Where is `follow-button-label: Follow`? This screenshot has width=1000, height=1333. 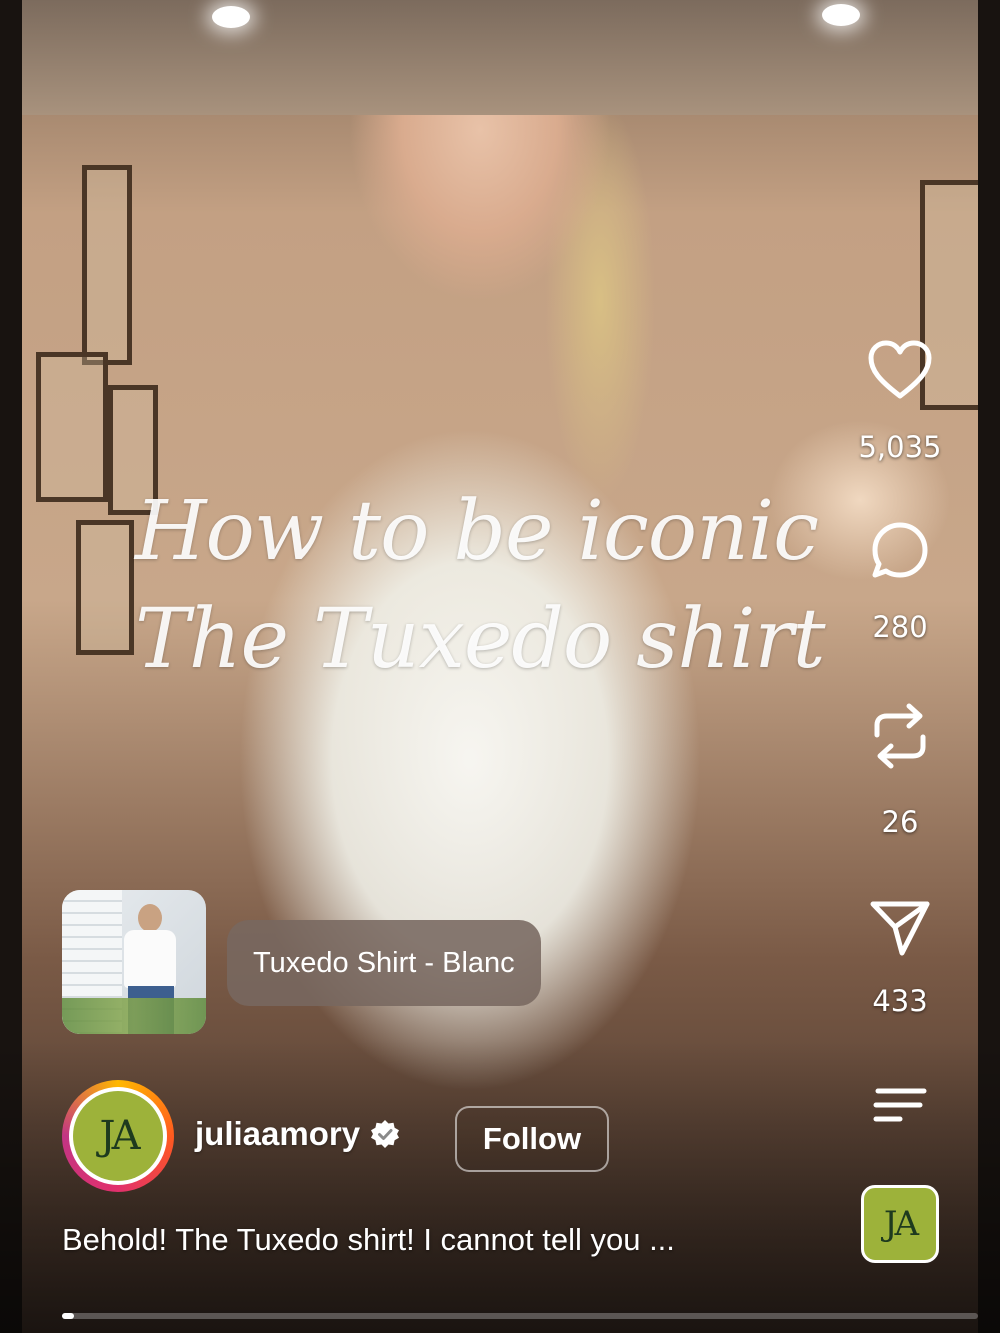
follow-button-label: Follow is located at coordinates (532, 1138).